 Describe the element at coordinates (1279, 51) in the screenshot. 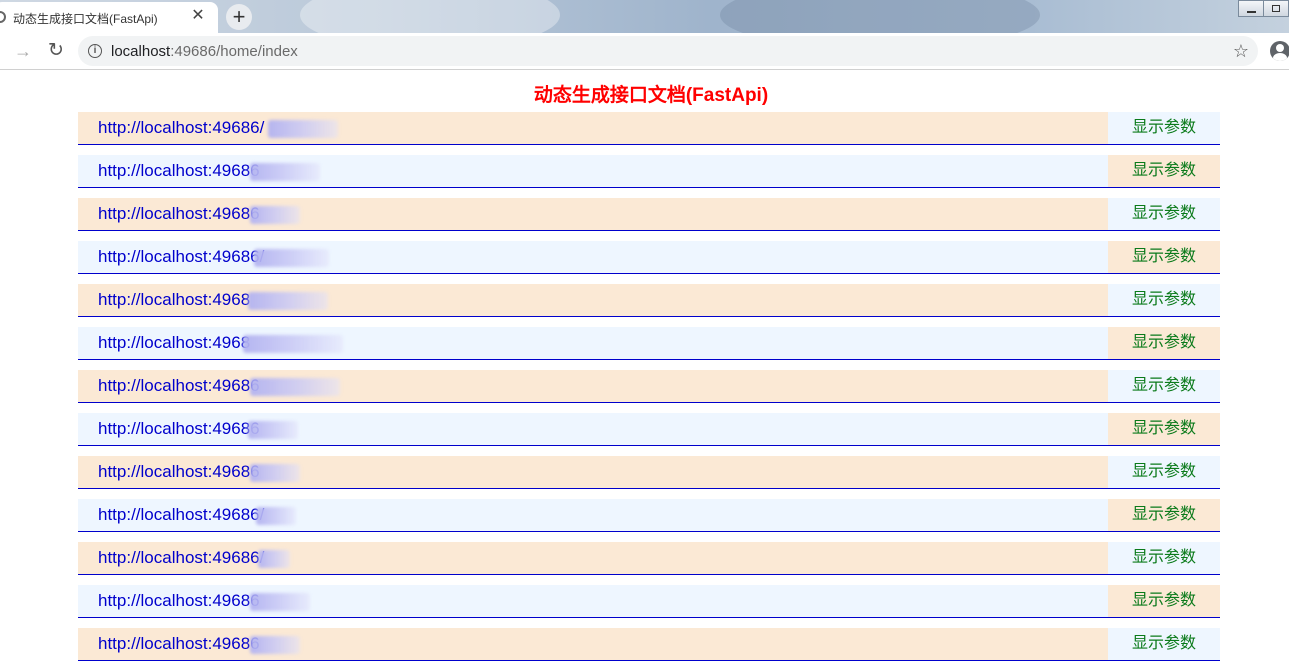

I see `profile-icon` at that location.